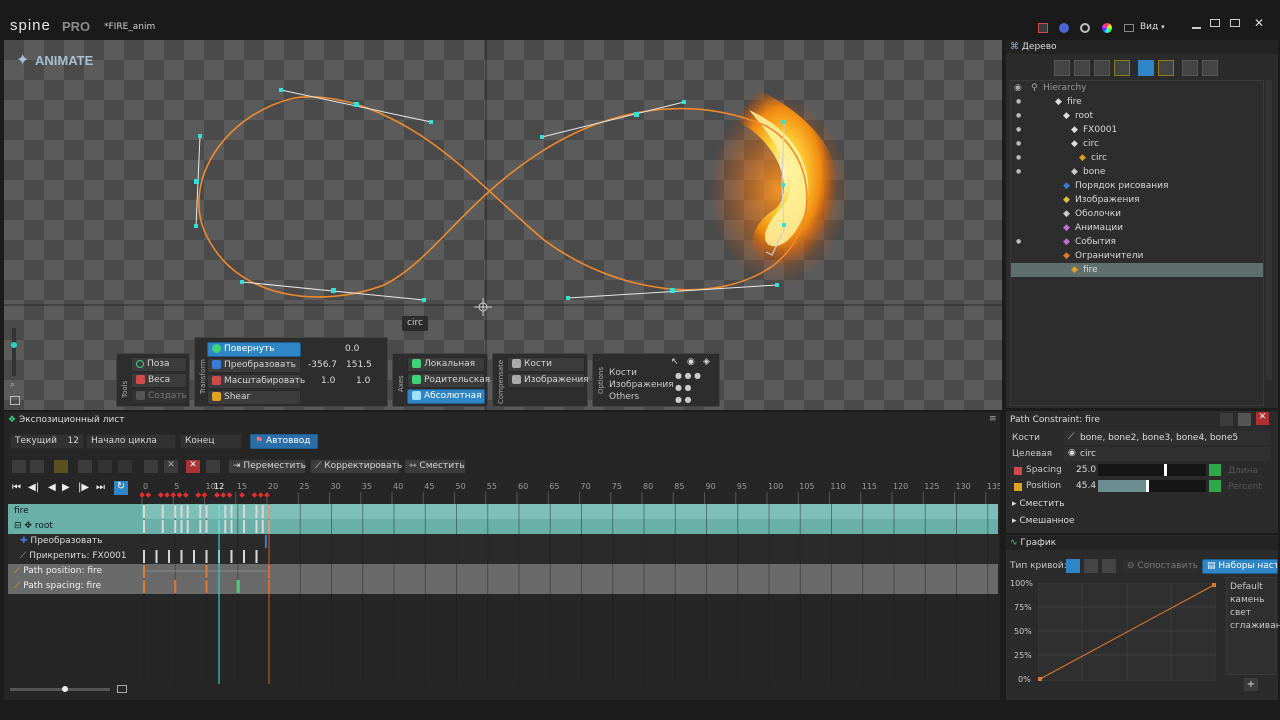 The image size is (1280, 720). I want to click on option-dots: ● ● ● ● ● ● ●, so click(690, 387).